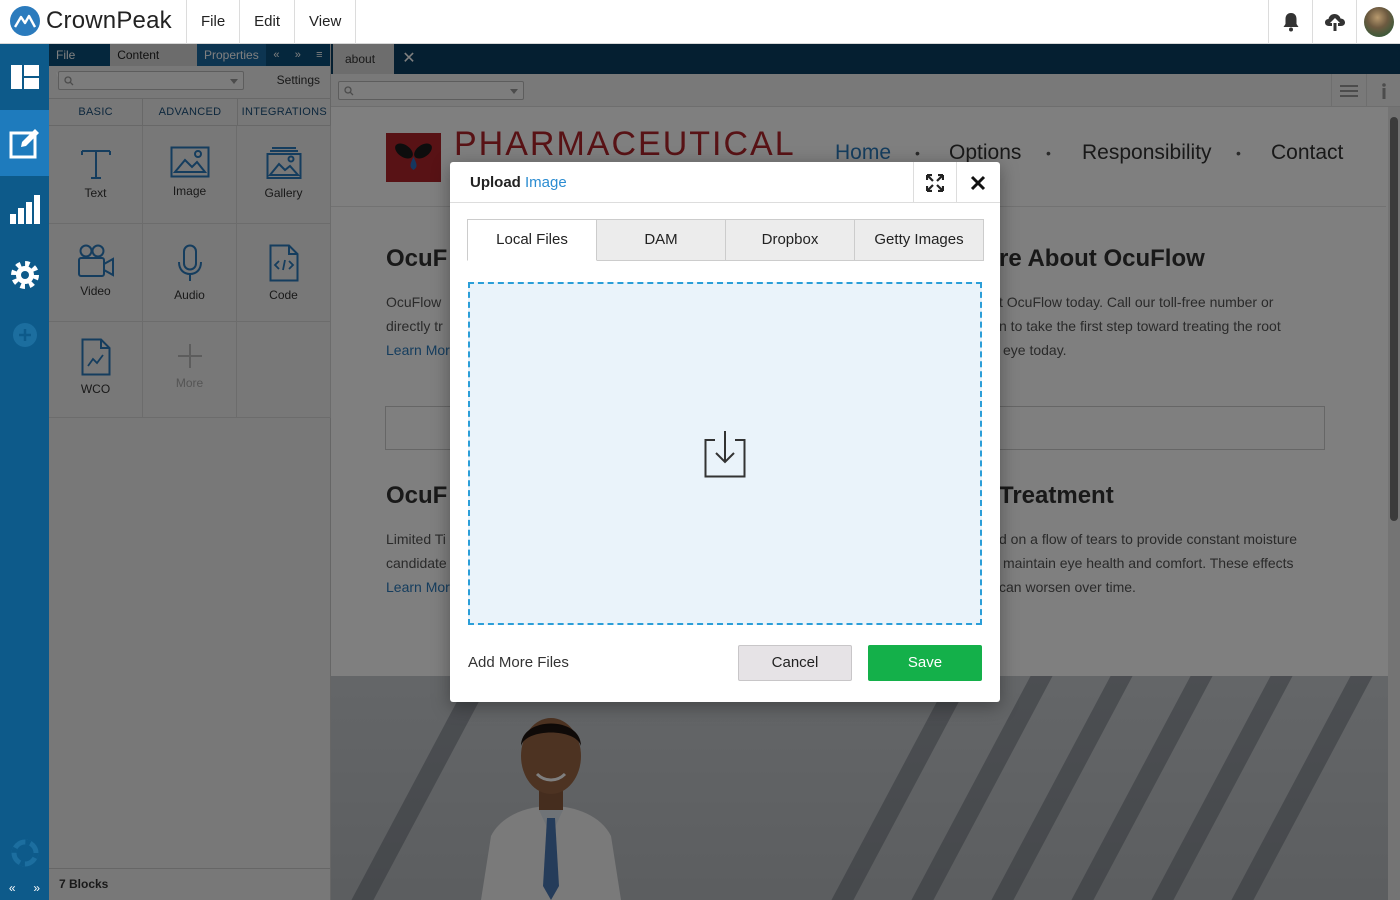 The image size is (1400, 900). What do you see at coordinates (700, 22) in the screenshot?
I see `top-bar: CrownPeak File Edit View` at bounding box center [700, 22].